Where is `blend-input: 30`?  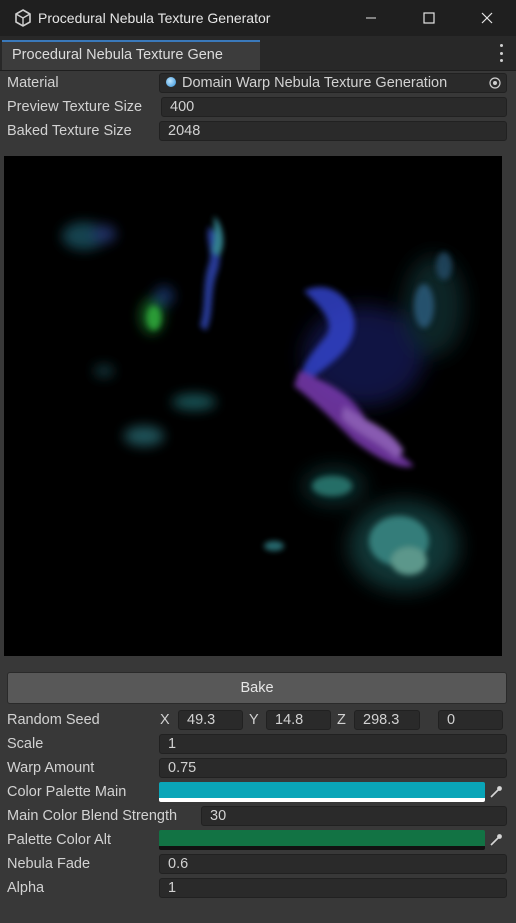 blend-input: 30 is located at coordinates (354, 816).